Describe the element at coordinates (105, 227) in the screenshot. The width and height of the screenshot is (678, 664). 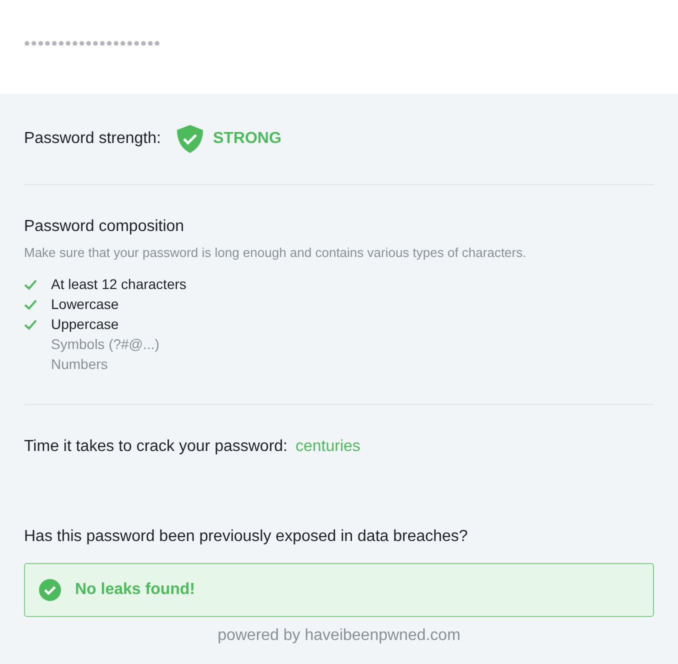
I see `section-heading: Password composition` at that location.